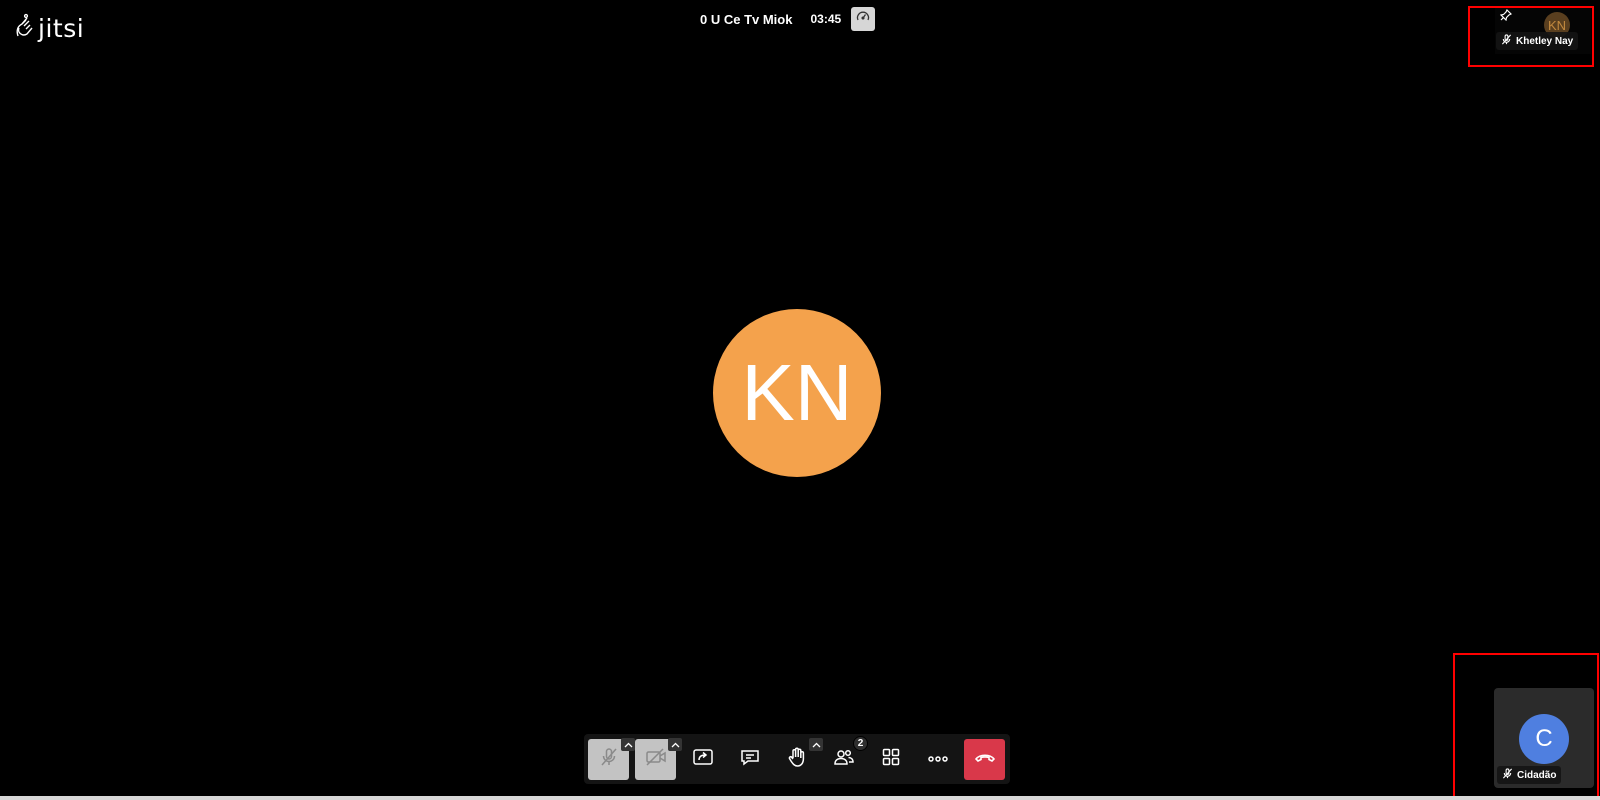 The image size is (1600, 800). I want to click on camera-button, so click(658, 758).